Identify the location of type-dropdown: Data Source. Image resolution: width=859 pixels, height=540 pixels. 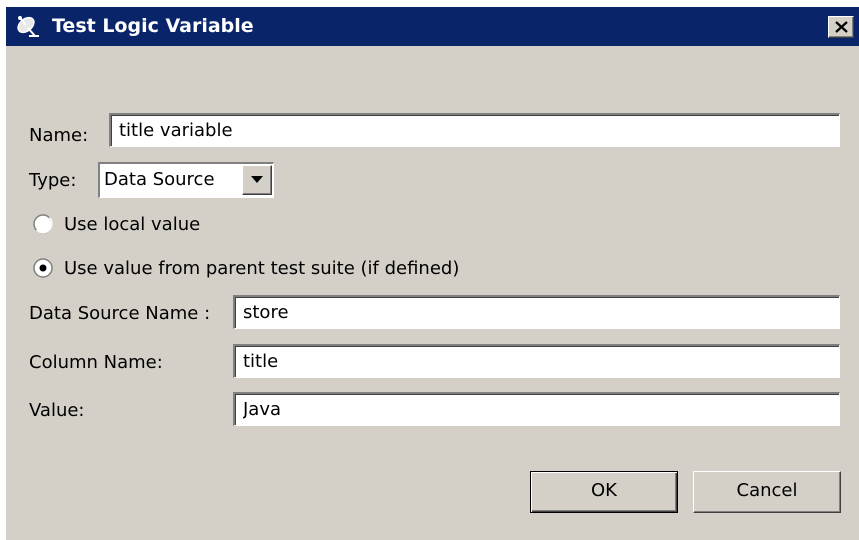
(186, 180).